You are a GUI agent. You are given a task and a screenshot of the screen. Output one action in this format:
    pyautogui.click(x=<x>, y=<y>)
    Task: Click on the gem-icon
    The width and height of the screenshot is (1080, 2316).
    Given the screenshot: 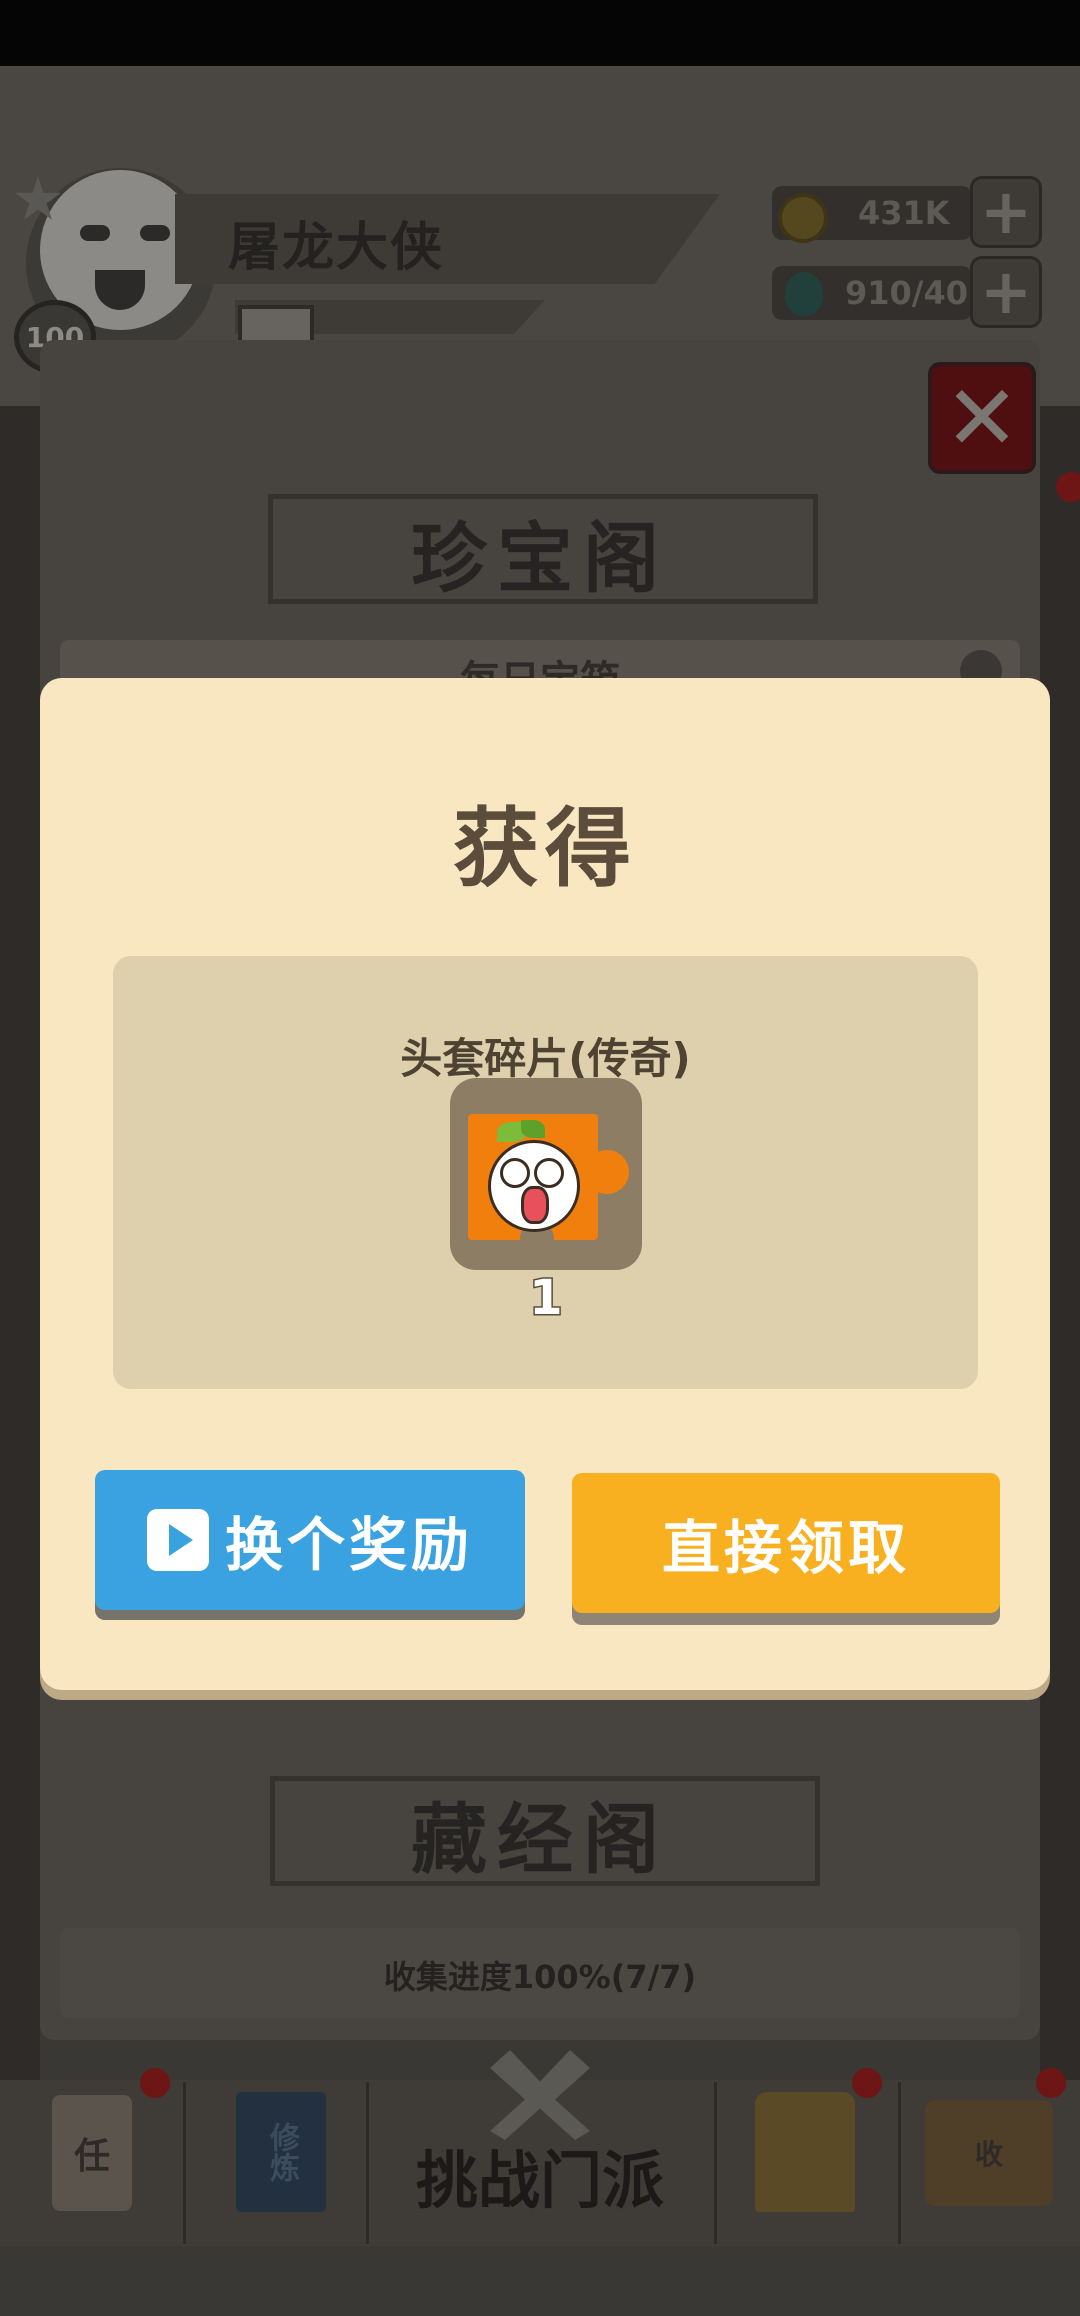 What is the action you would take?
    pyautogui.click(x=804, y=294)
    